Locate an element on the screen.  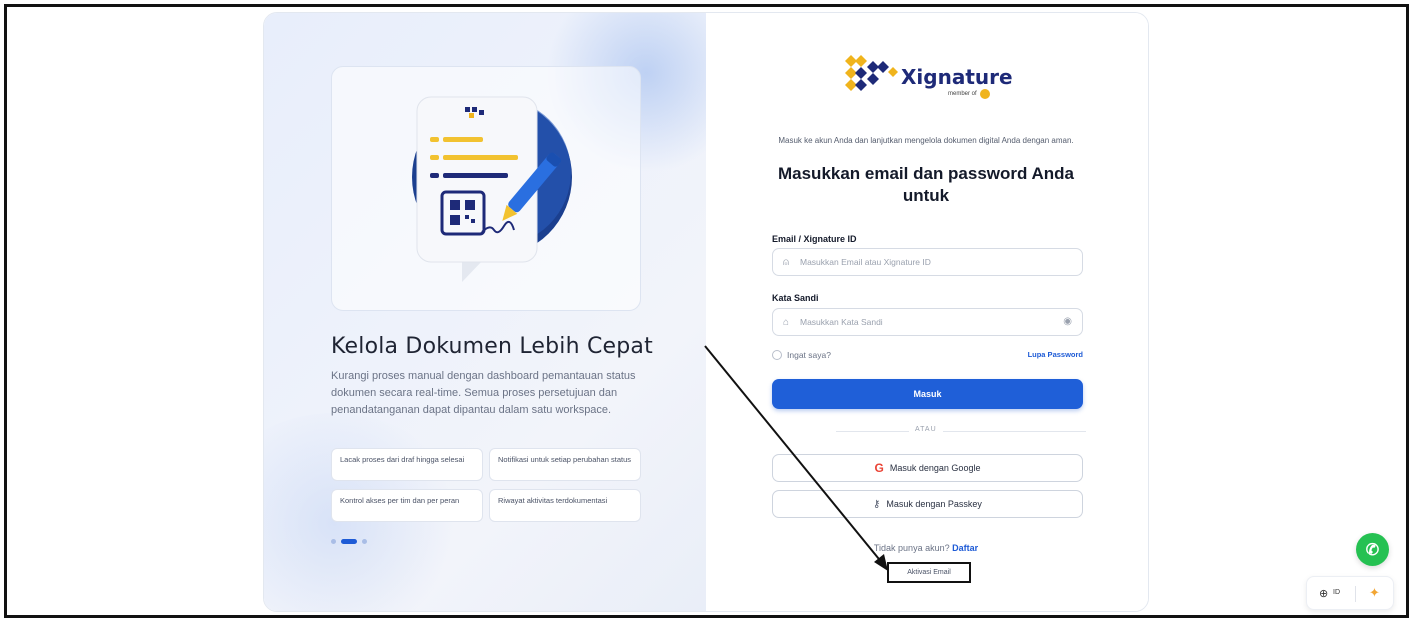
whatsapp-icon: ✆ is located at coordinates (1372, 550).